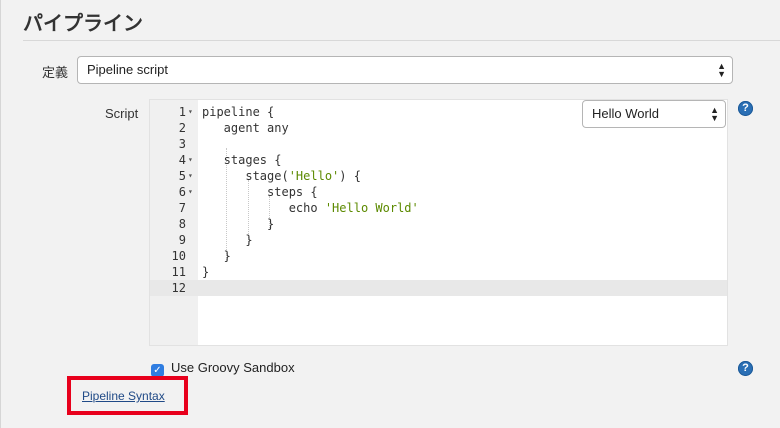 The image size is (780, 428). I want to click on checkmark-icon: ✓, so click(157, 370).